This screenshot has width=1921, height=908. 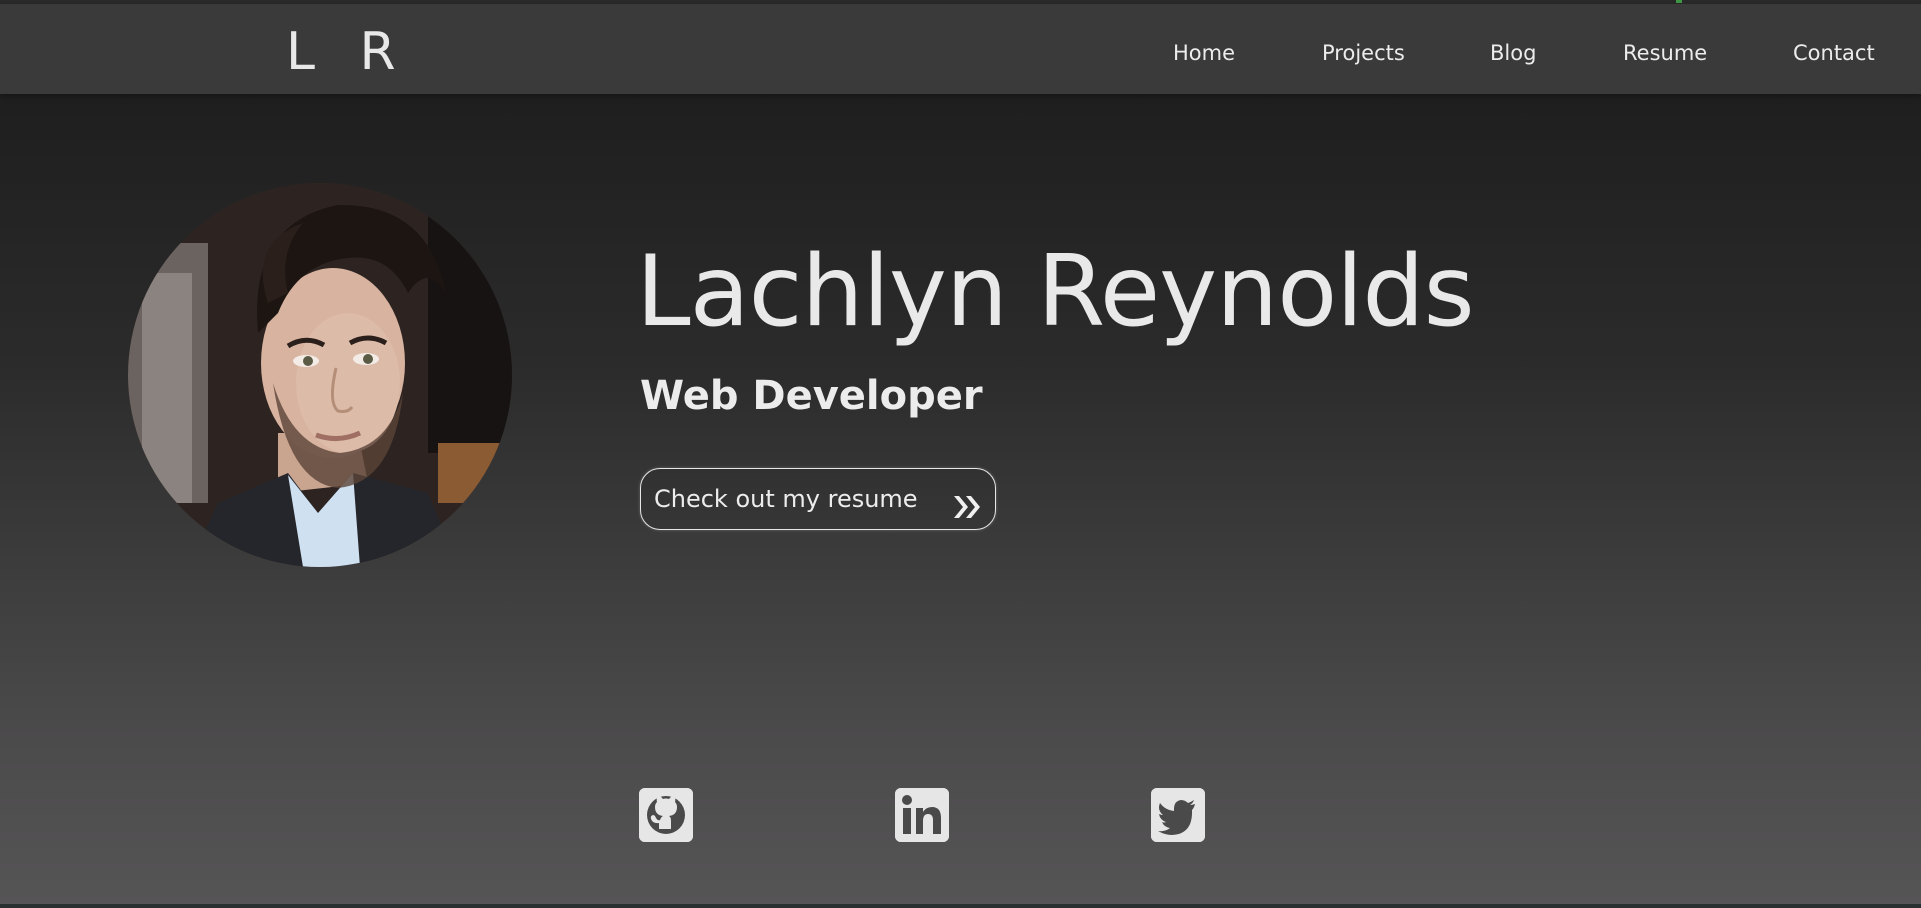 I want to click on nav-links: Home Projects Blog Resume Contact, so click(x=960, y=53).